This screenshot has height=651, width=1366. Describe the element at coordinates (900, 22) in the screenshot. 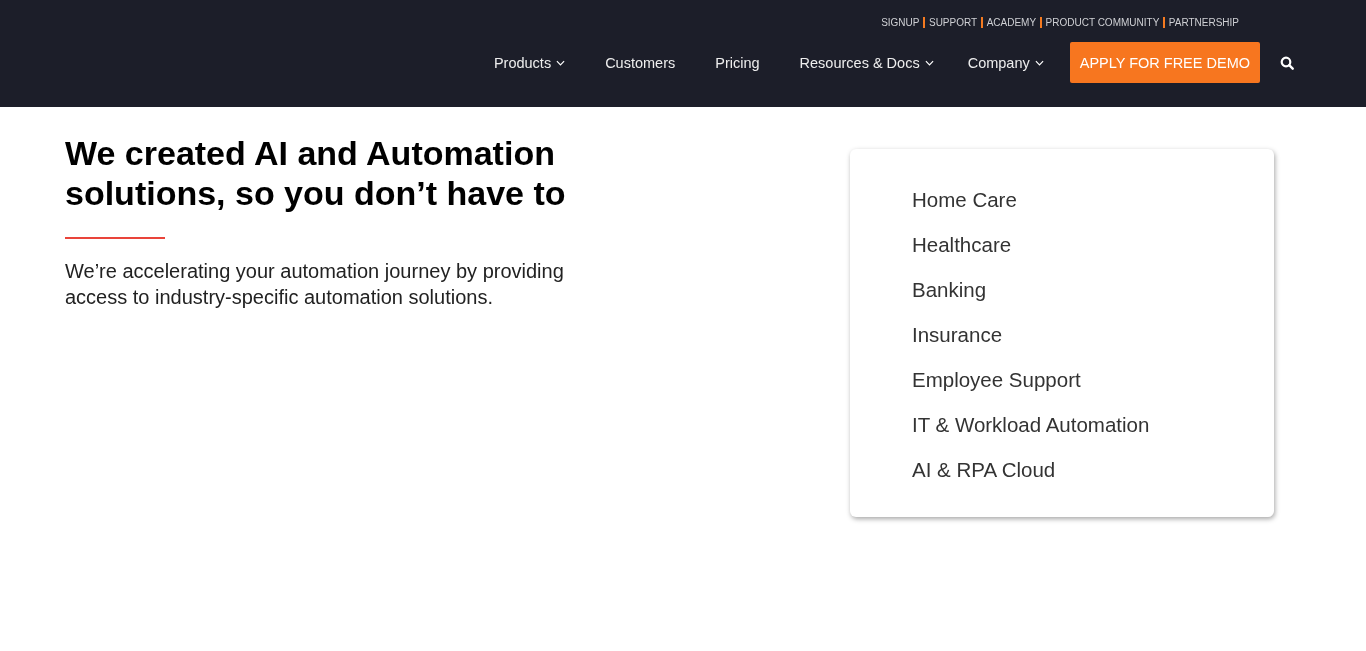

I see `top-link: SIGNUP` at that location.